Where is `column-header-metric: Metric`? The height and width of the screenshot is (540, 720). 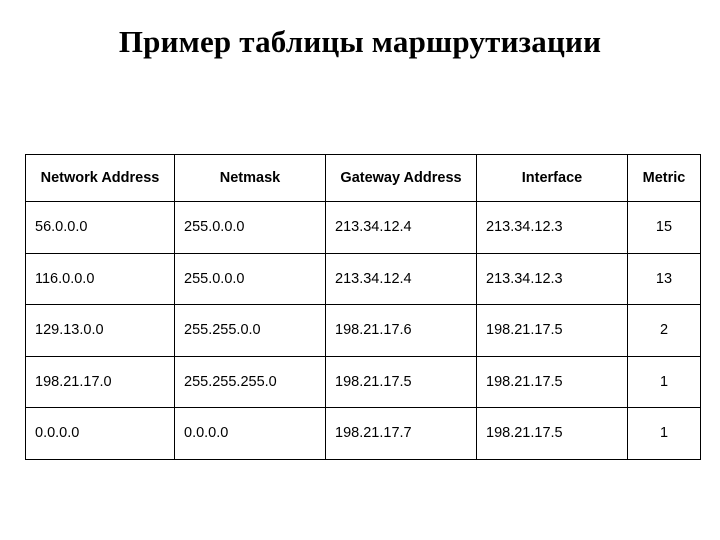 column-header-metric: Metric is located at coordinates (664, 178).